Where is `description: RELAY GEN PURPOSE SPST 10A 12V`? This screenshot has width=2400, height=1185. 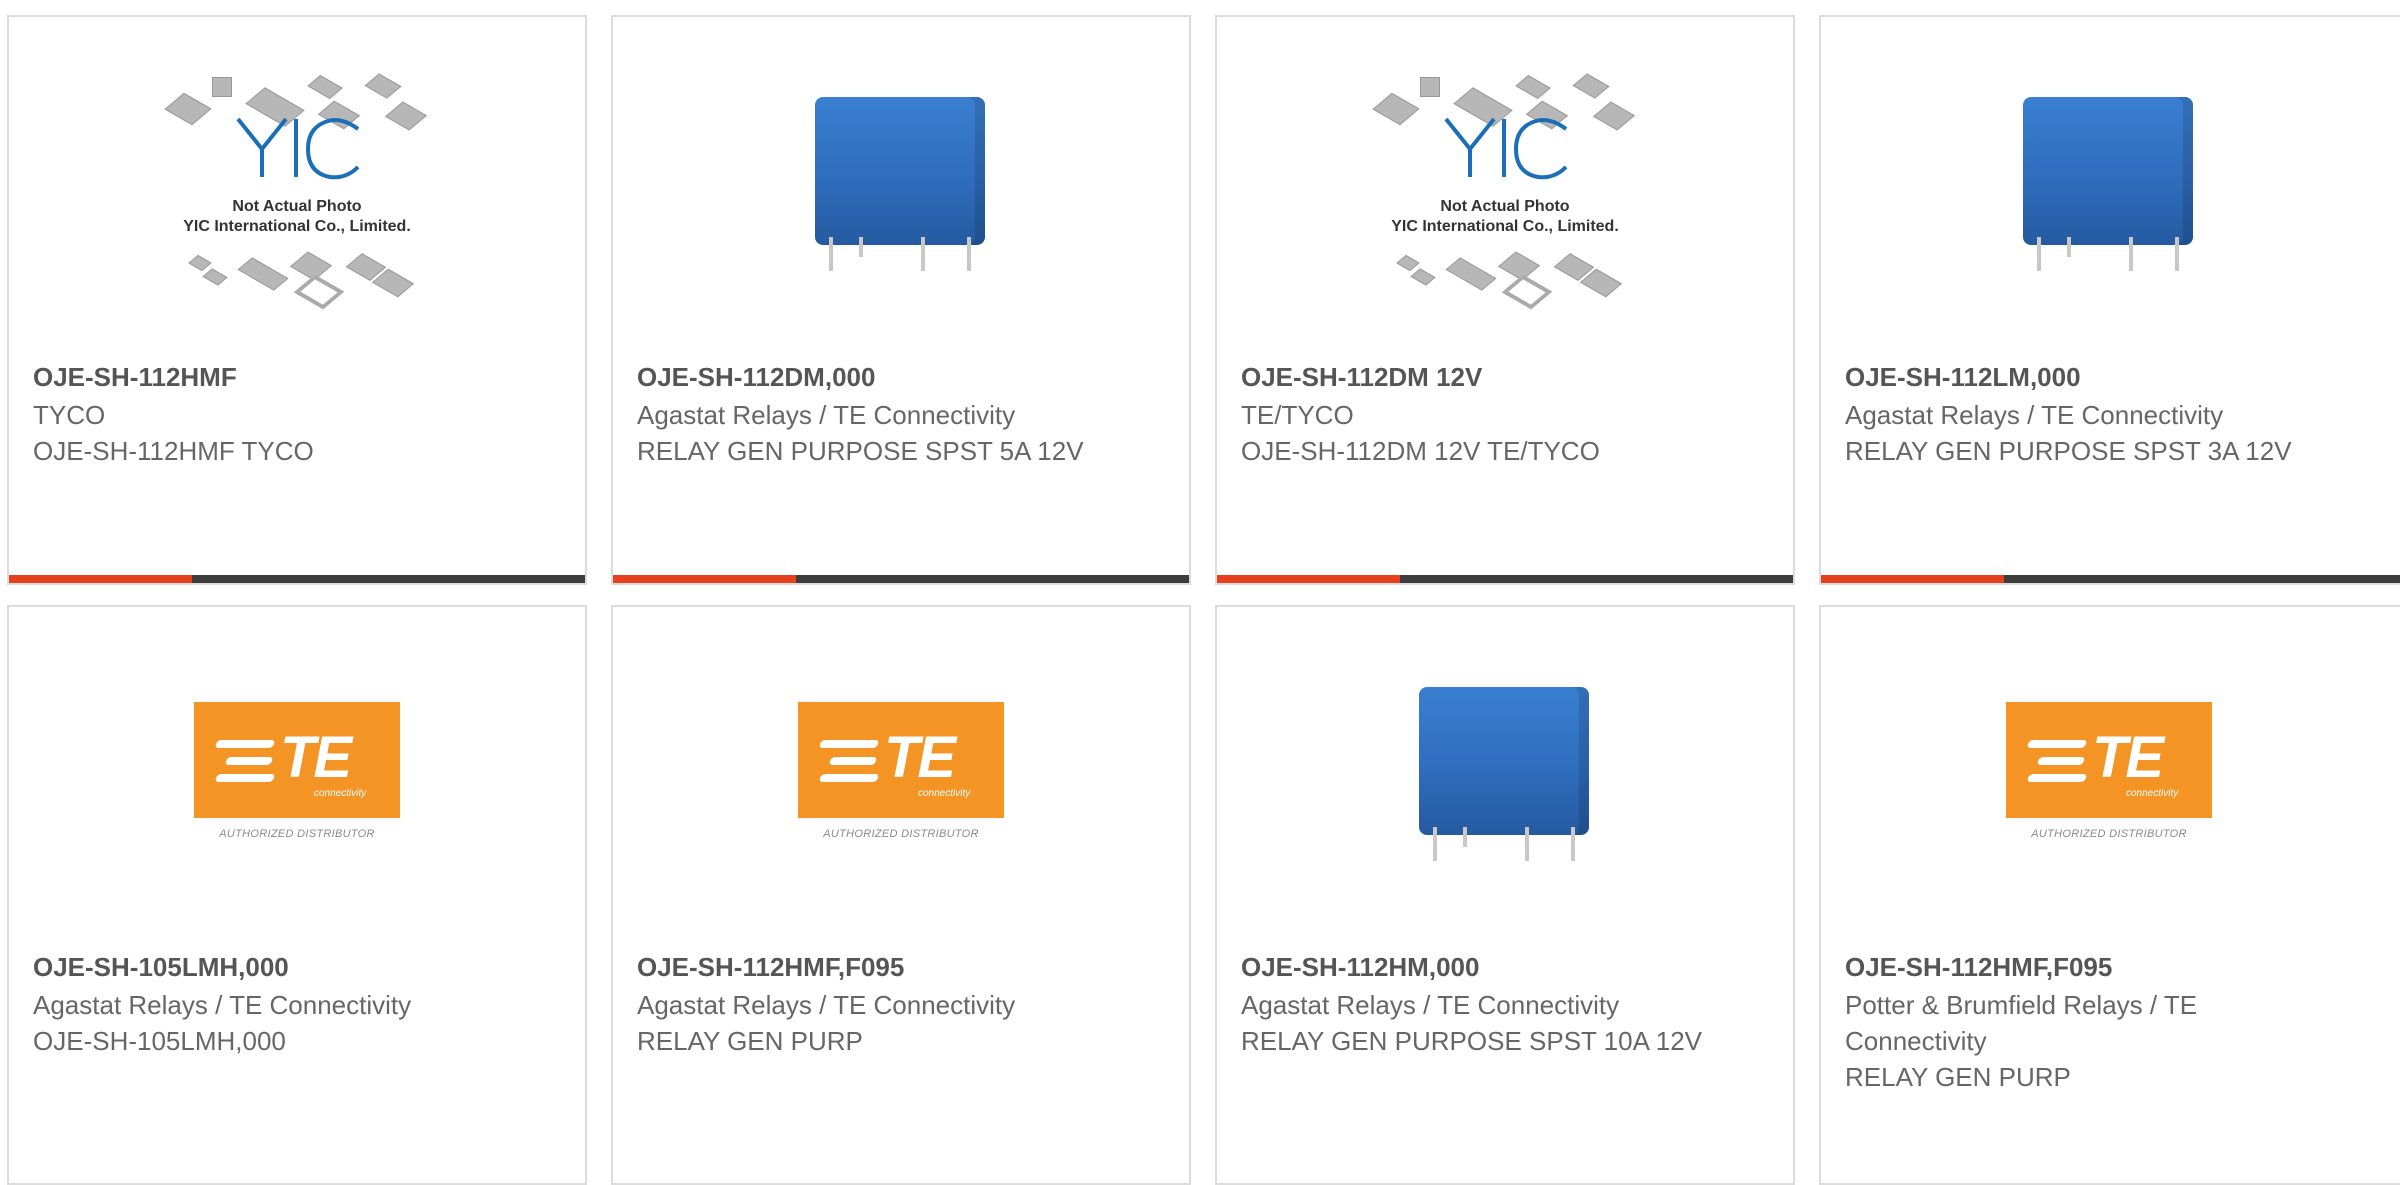 description: RELAY GEN PURPOSE SPST 10A 12V is located at coordinates (1471, 1041).